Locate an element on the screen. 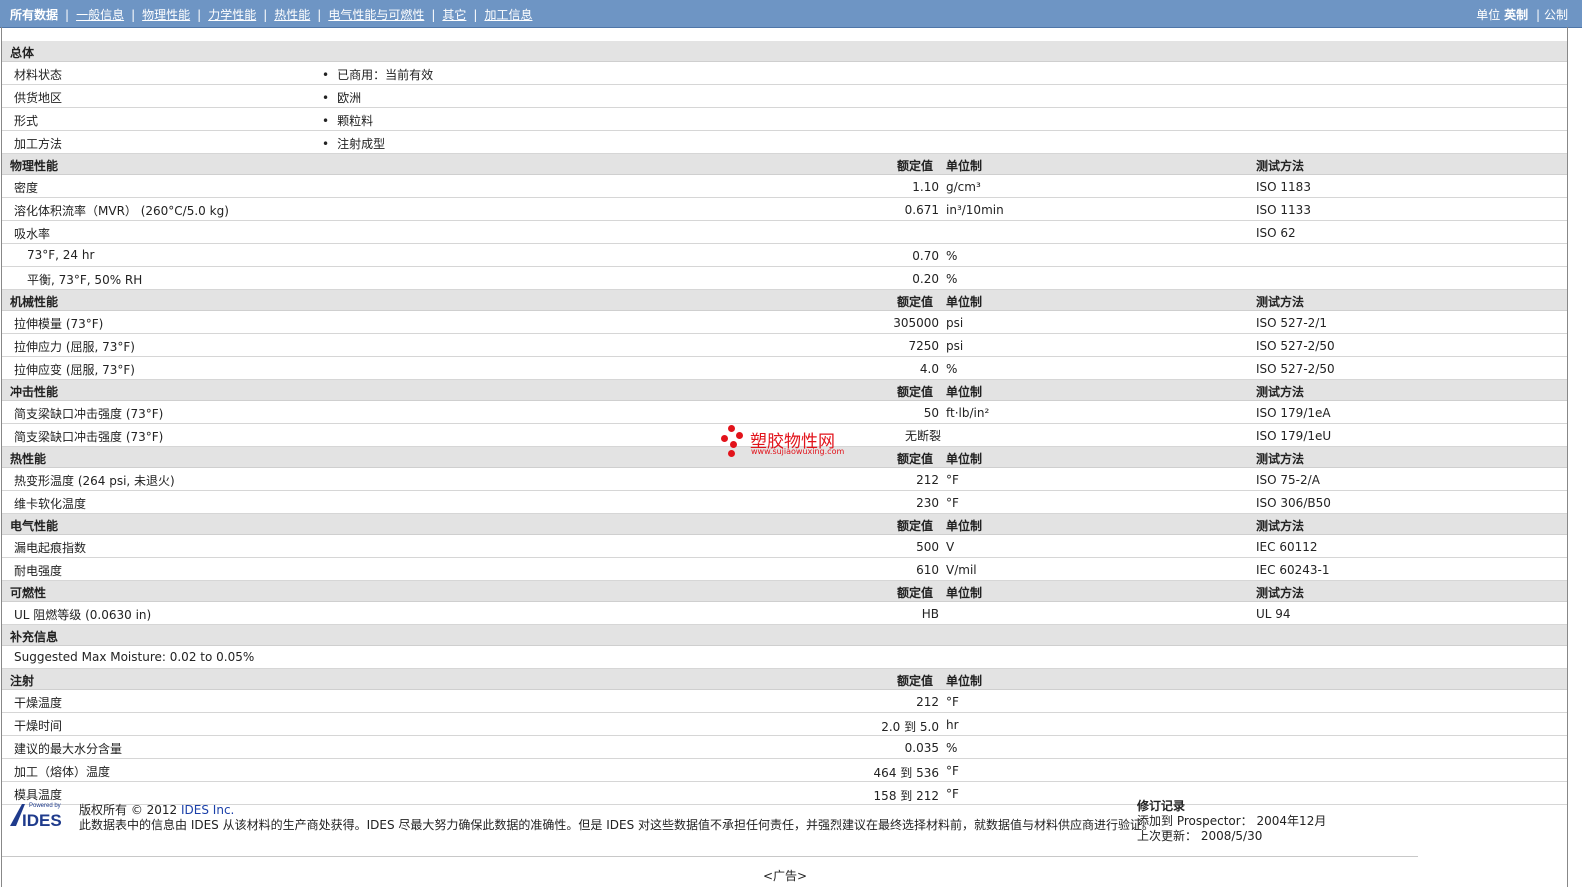 This screenshot has width=1582, height=892. row-method: ISO 1133 is located at coordinates (1283, 210).